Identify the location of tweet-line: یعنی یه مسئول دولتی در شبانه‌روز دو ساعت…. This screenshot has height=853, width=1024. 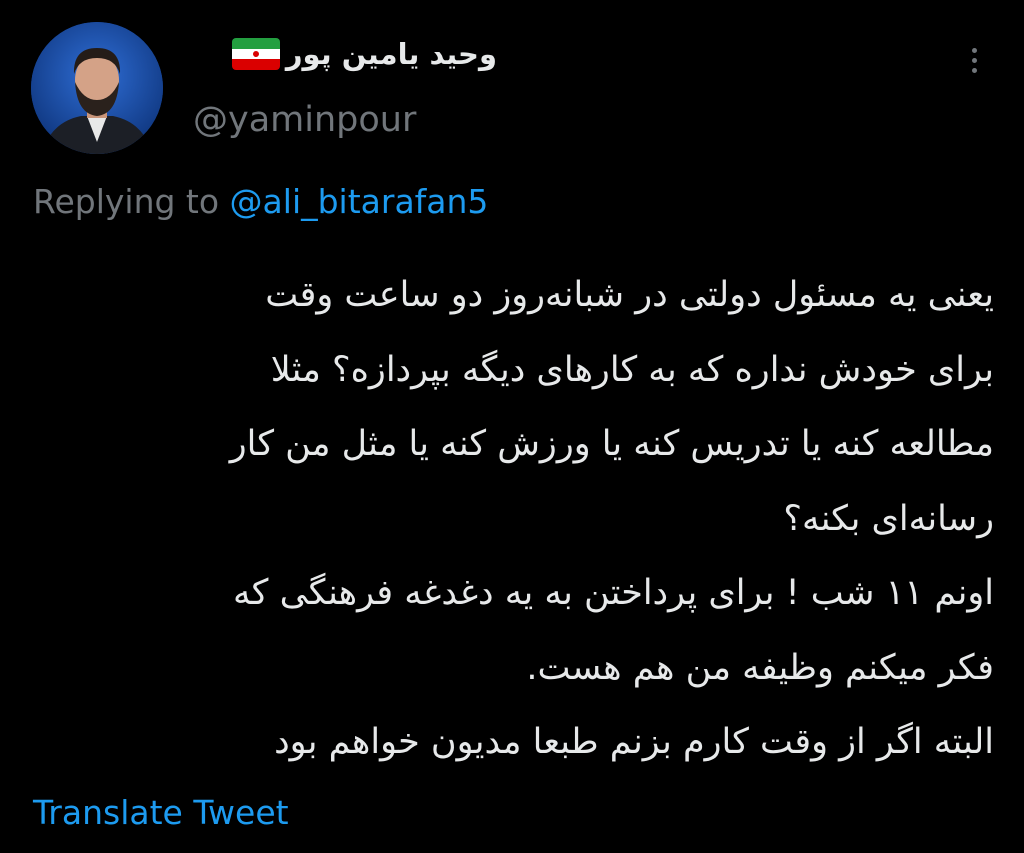
(629, 295).